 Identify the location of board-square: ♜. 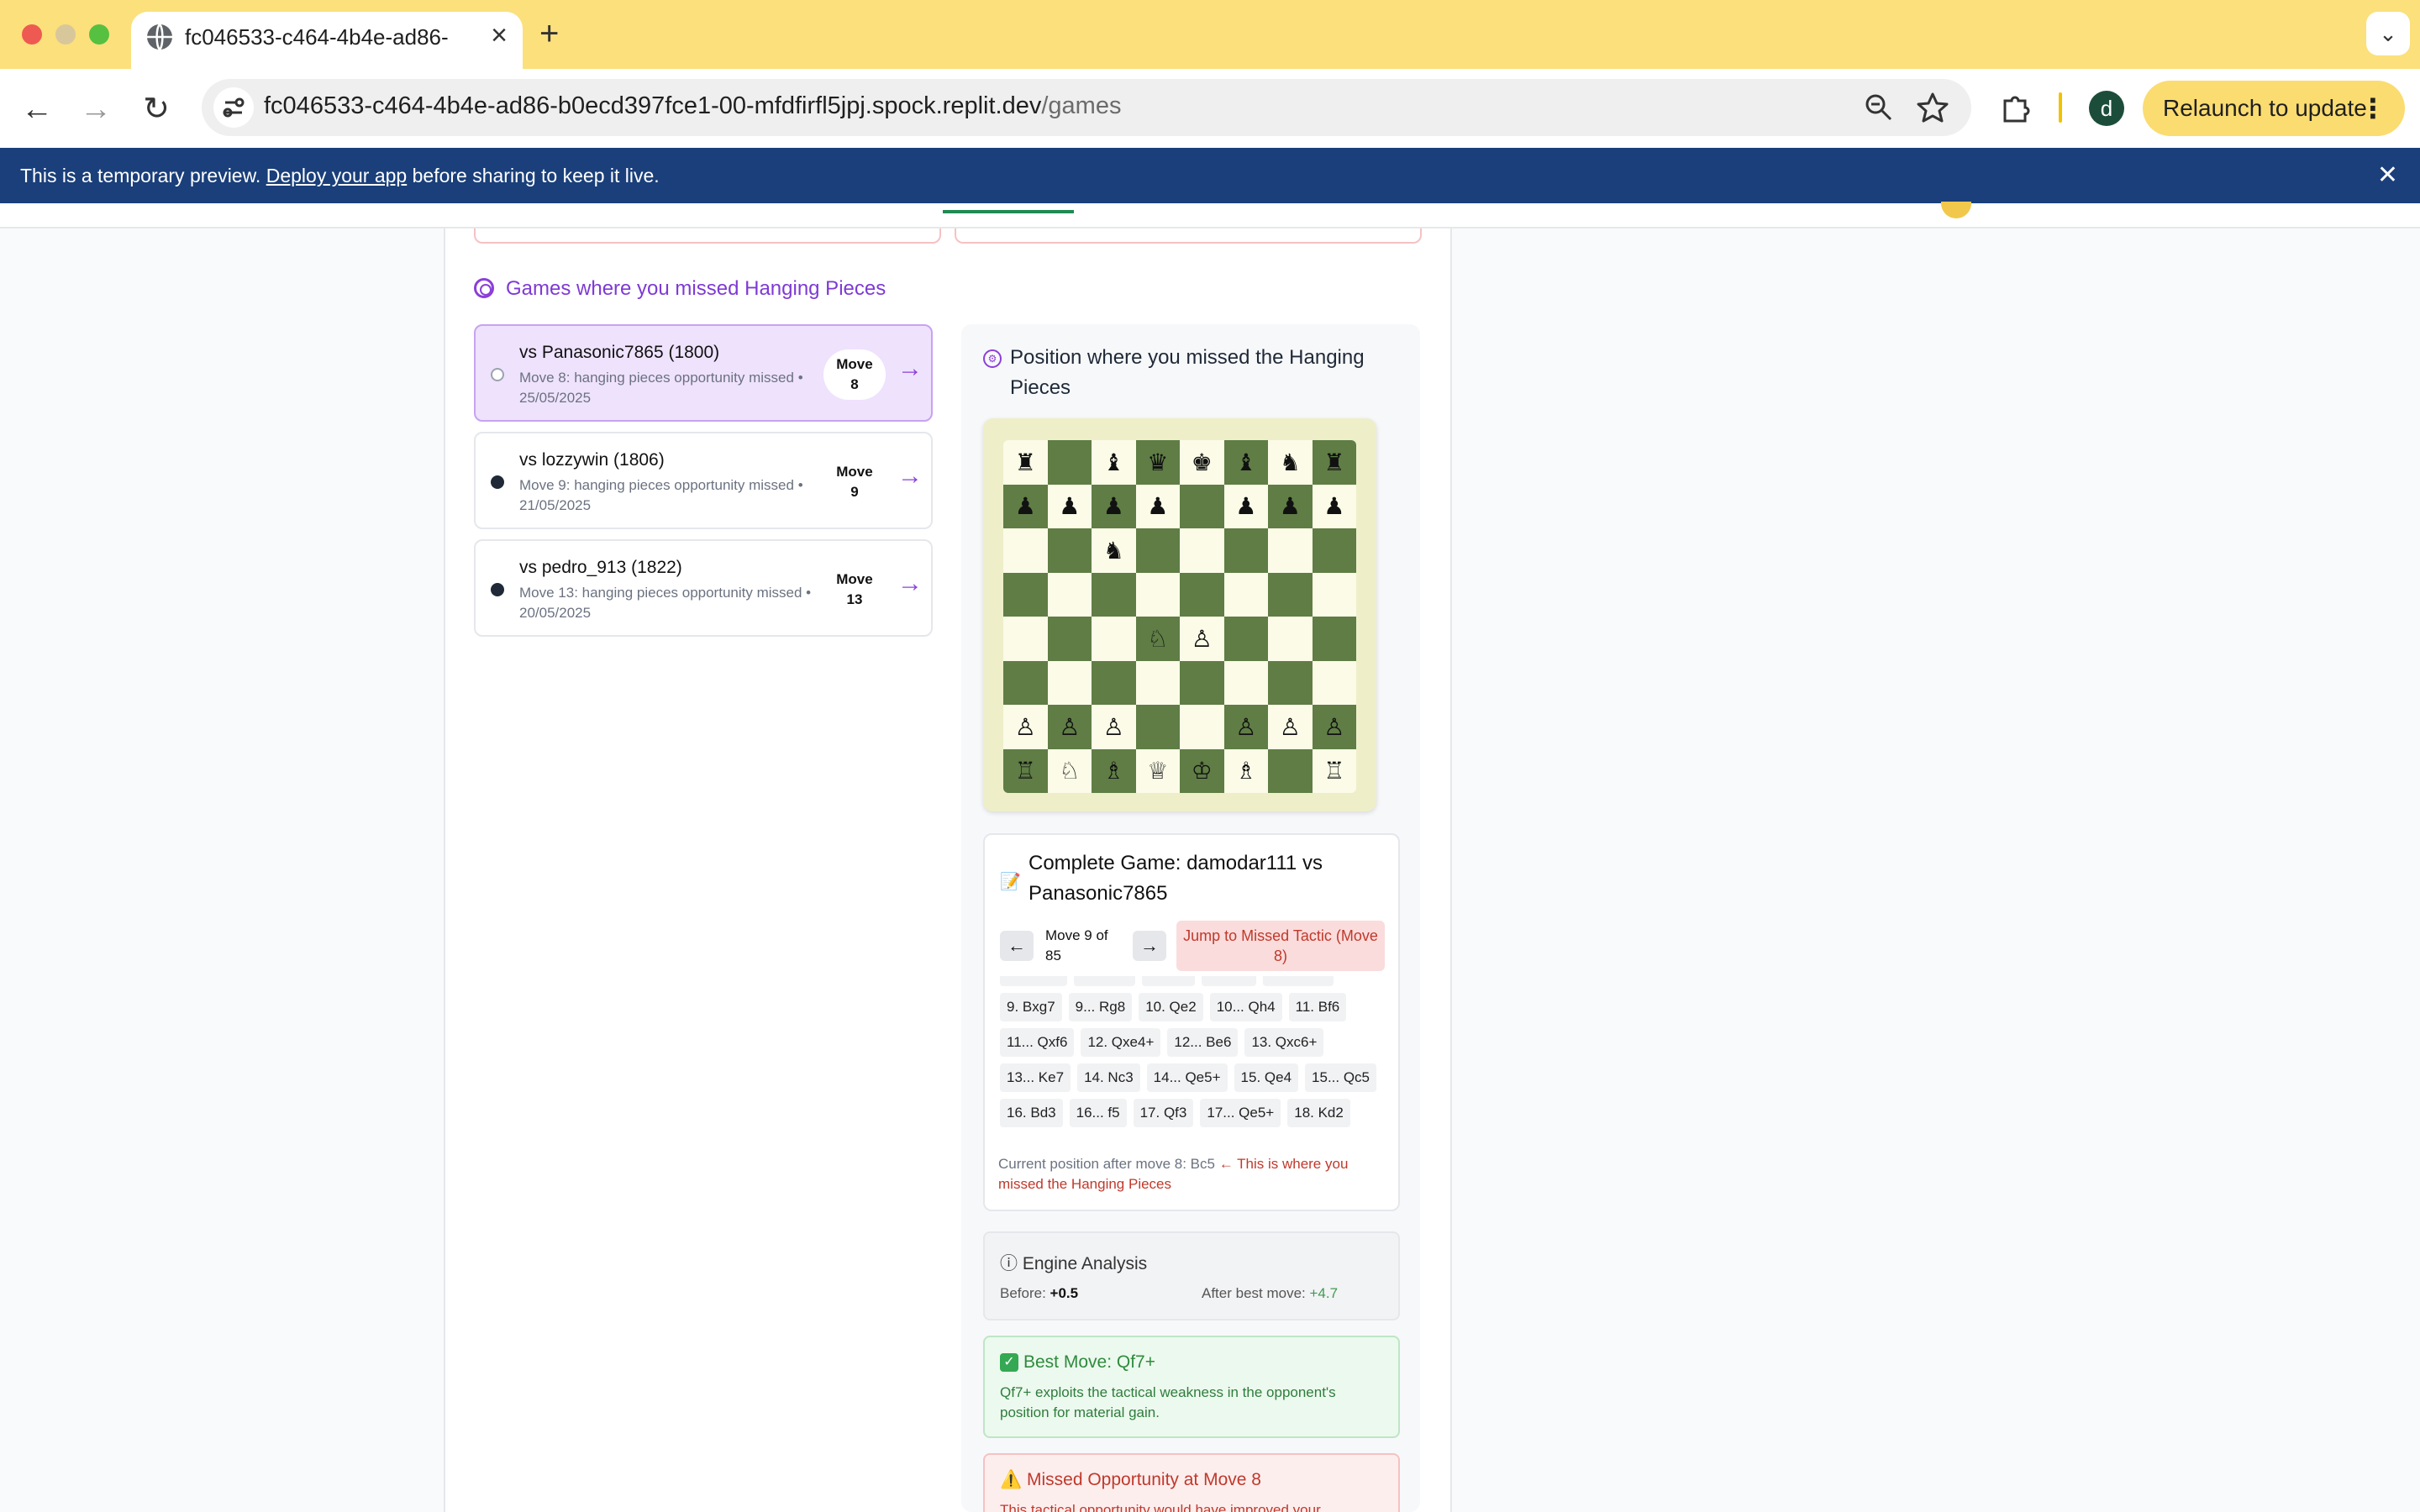
(1334, 462).